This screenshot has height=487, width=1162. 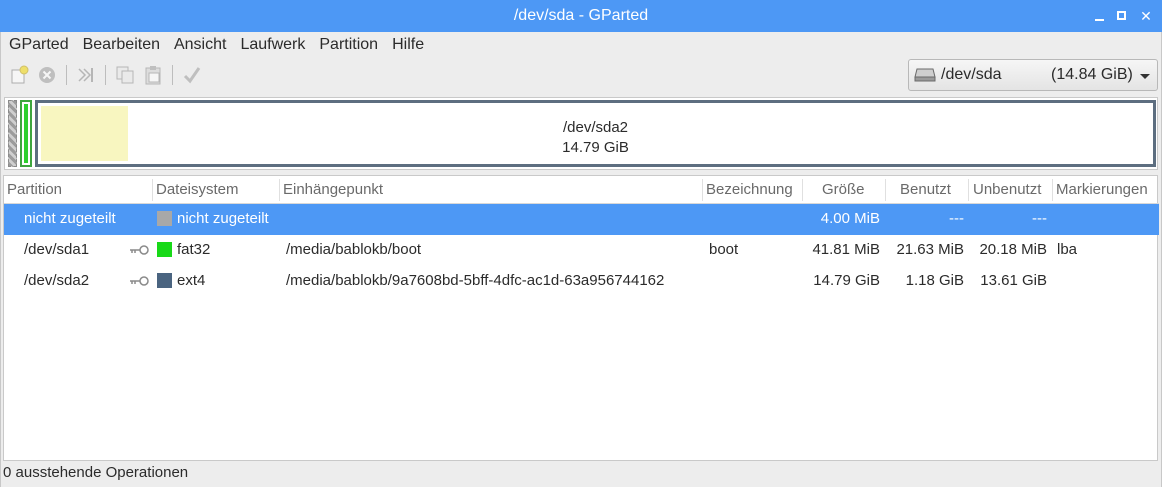 I want to click on resize-move-button, so click(x=86, y=75).